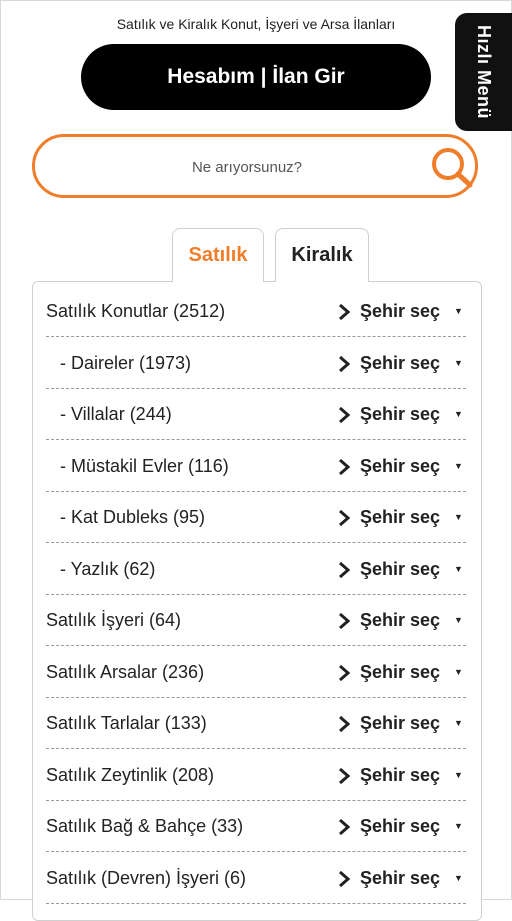  What do you see at coordinates (256, 569) in the screenshot?
I see `listing-row: - Yazlık (62) Şehir seç ▼` at bounding box center [256, 569].